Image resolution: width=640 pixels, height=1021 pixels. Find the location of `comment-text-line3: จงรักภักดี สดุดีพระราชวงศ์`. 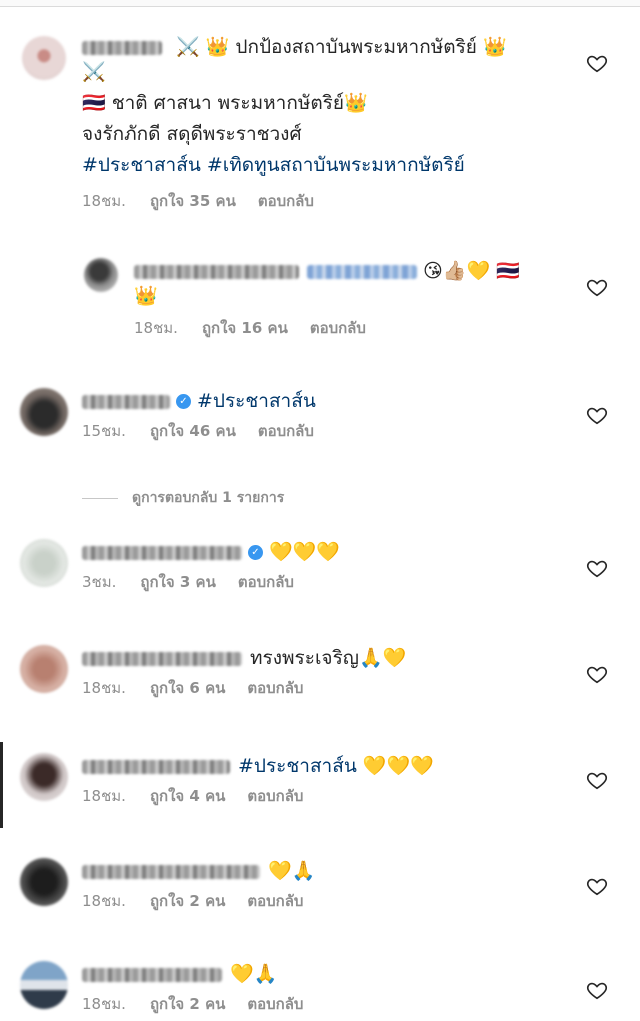

comment-text-line3: จงรักภักดี สดุดีพระราชวงศ์ is located at coordinates (192, 134).